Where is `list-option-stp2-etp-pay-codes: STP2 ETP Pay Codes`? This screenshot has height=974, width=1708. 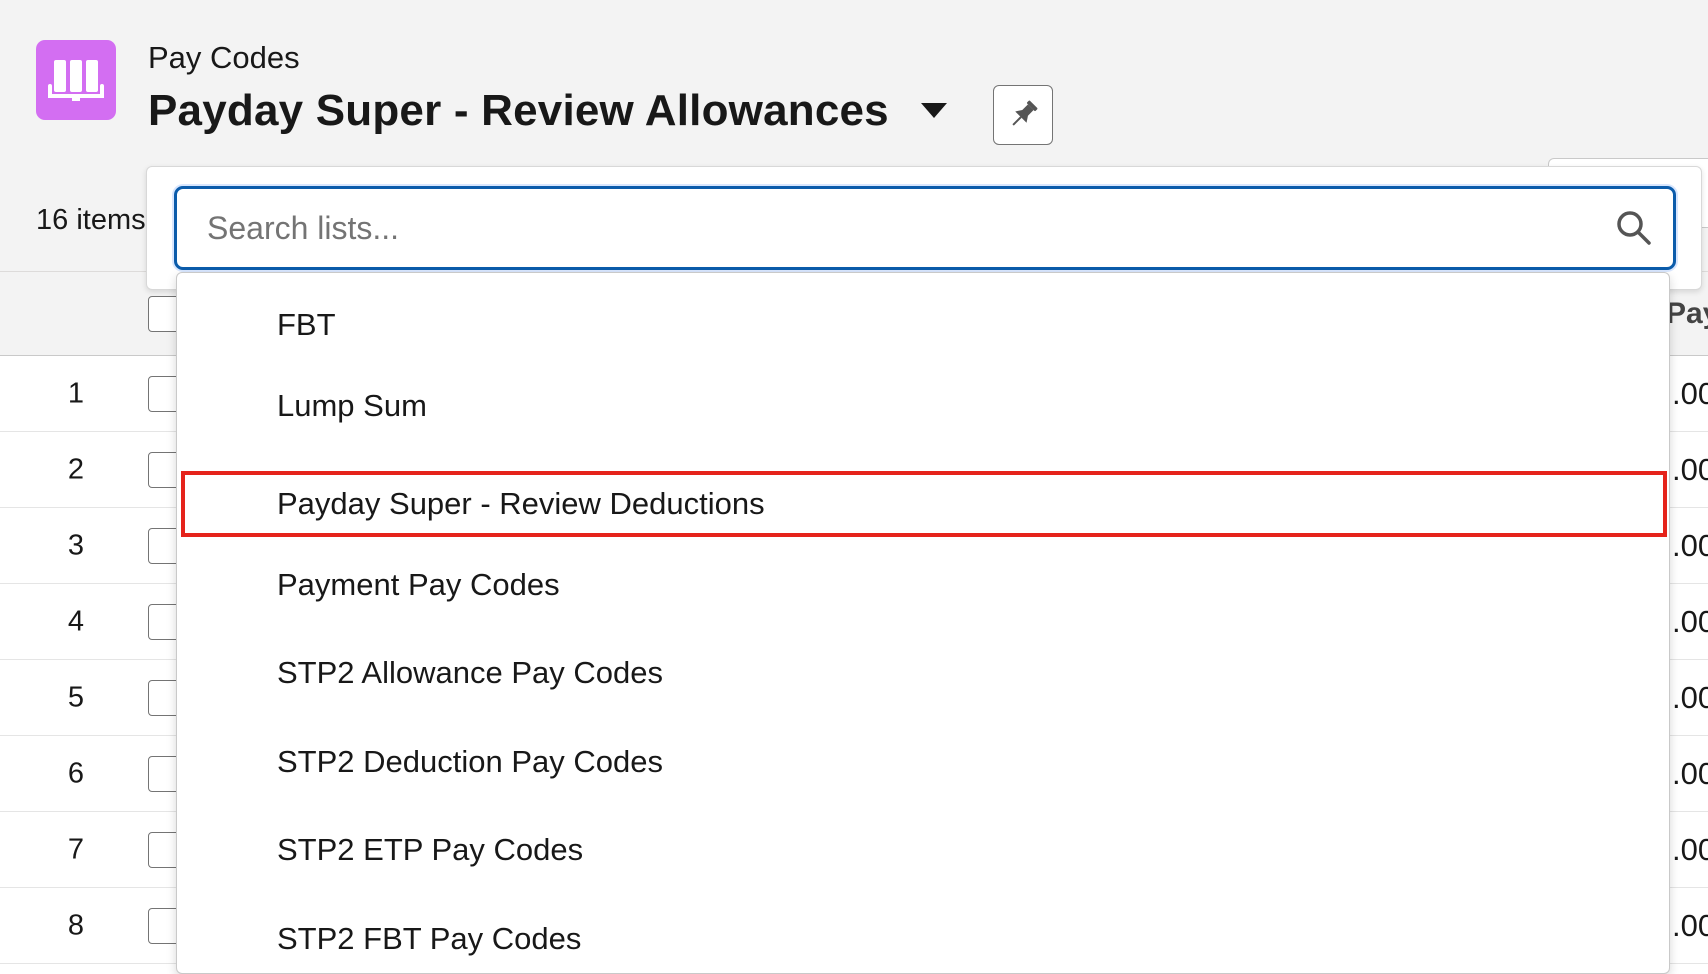 list-option-stp2-etp-pay-codes: STP2 ETP Pay Codes is located at coordinates (923, 850).